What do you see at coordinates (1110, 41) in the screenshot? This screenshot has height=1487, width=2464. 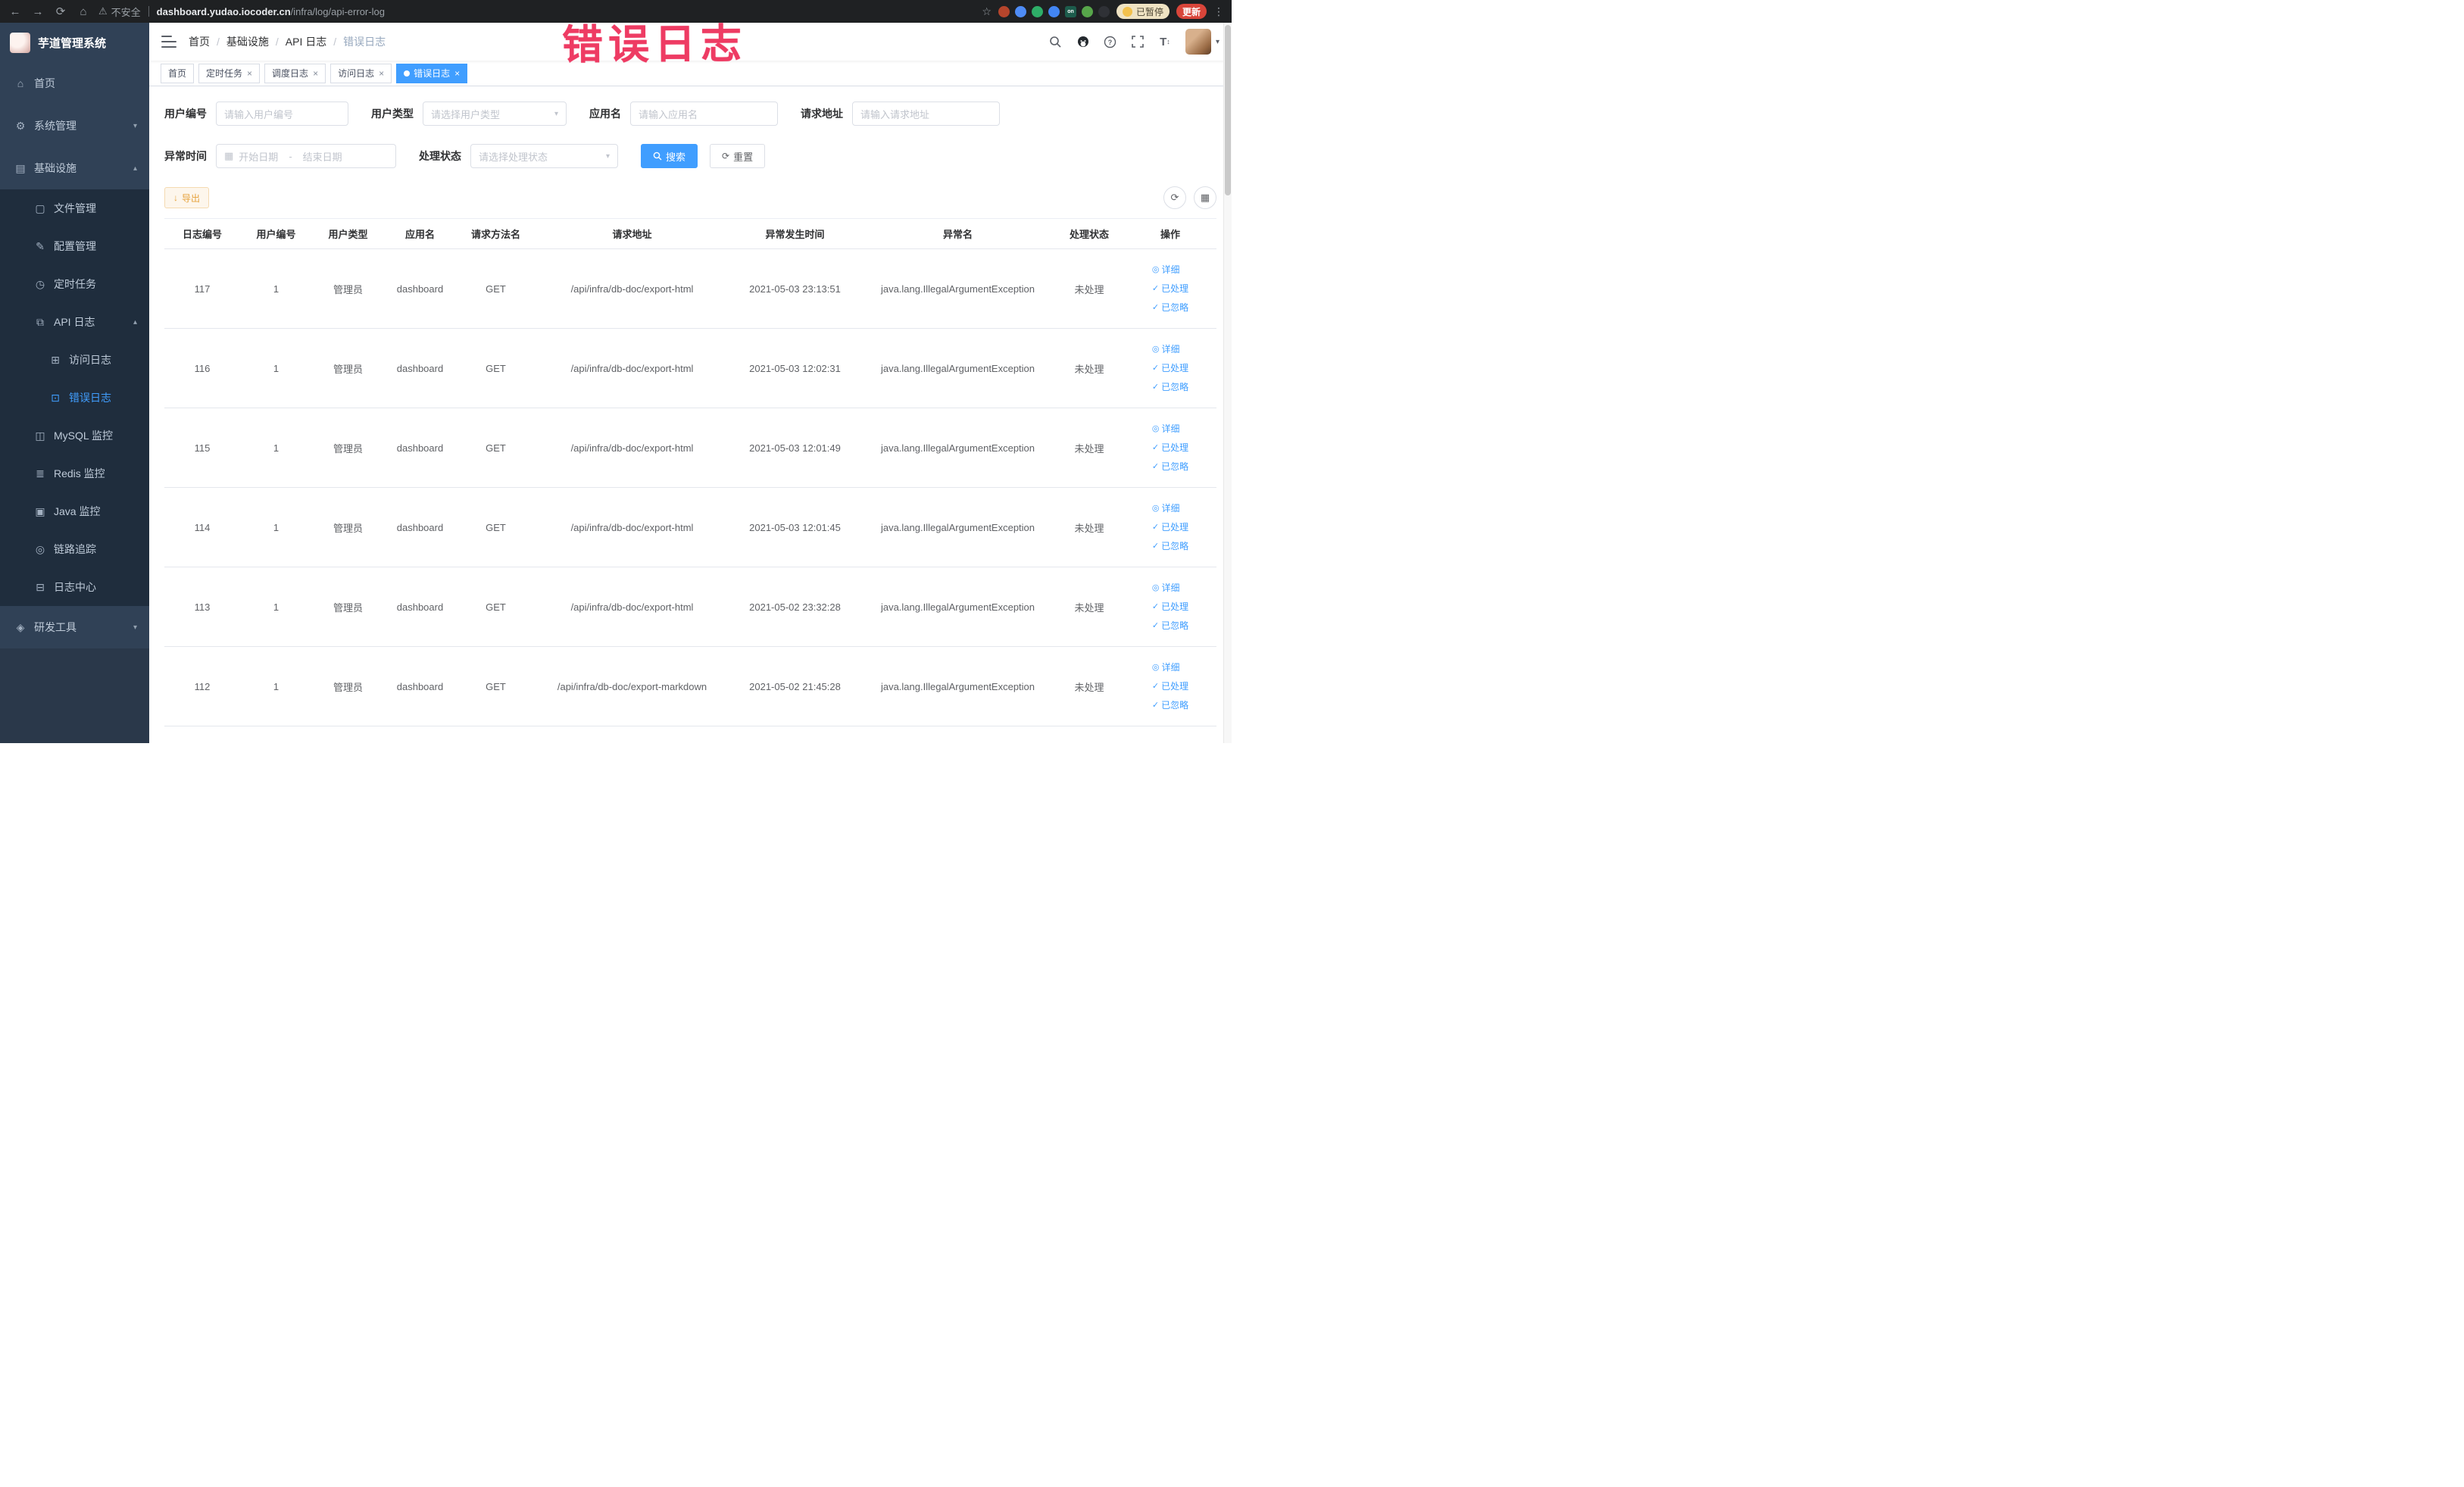 I see `help-icon: ?` at bounding box center [1110, 41].